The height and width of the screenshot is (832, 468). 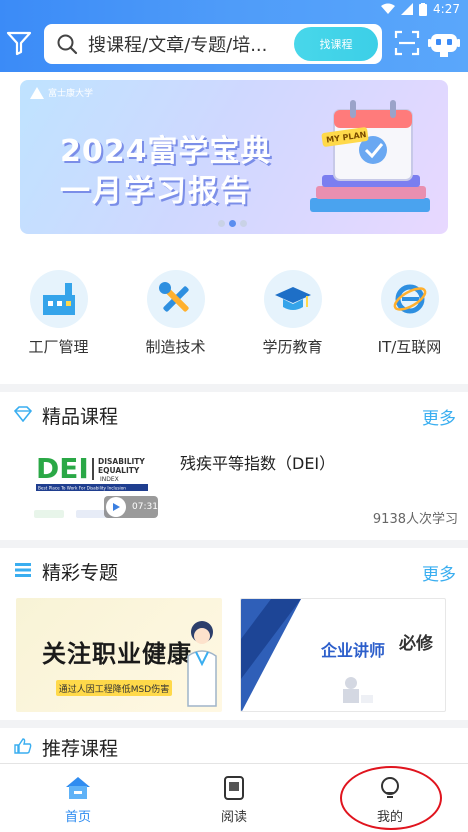 I want to click on doctor-illustration, so click(x=202, y=664).